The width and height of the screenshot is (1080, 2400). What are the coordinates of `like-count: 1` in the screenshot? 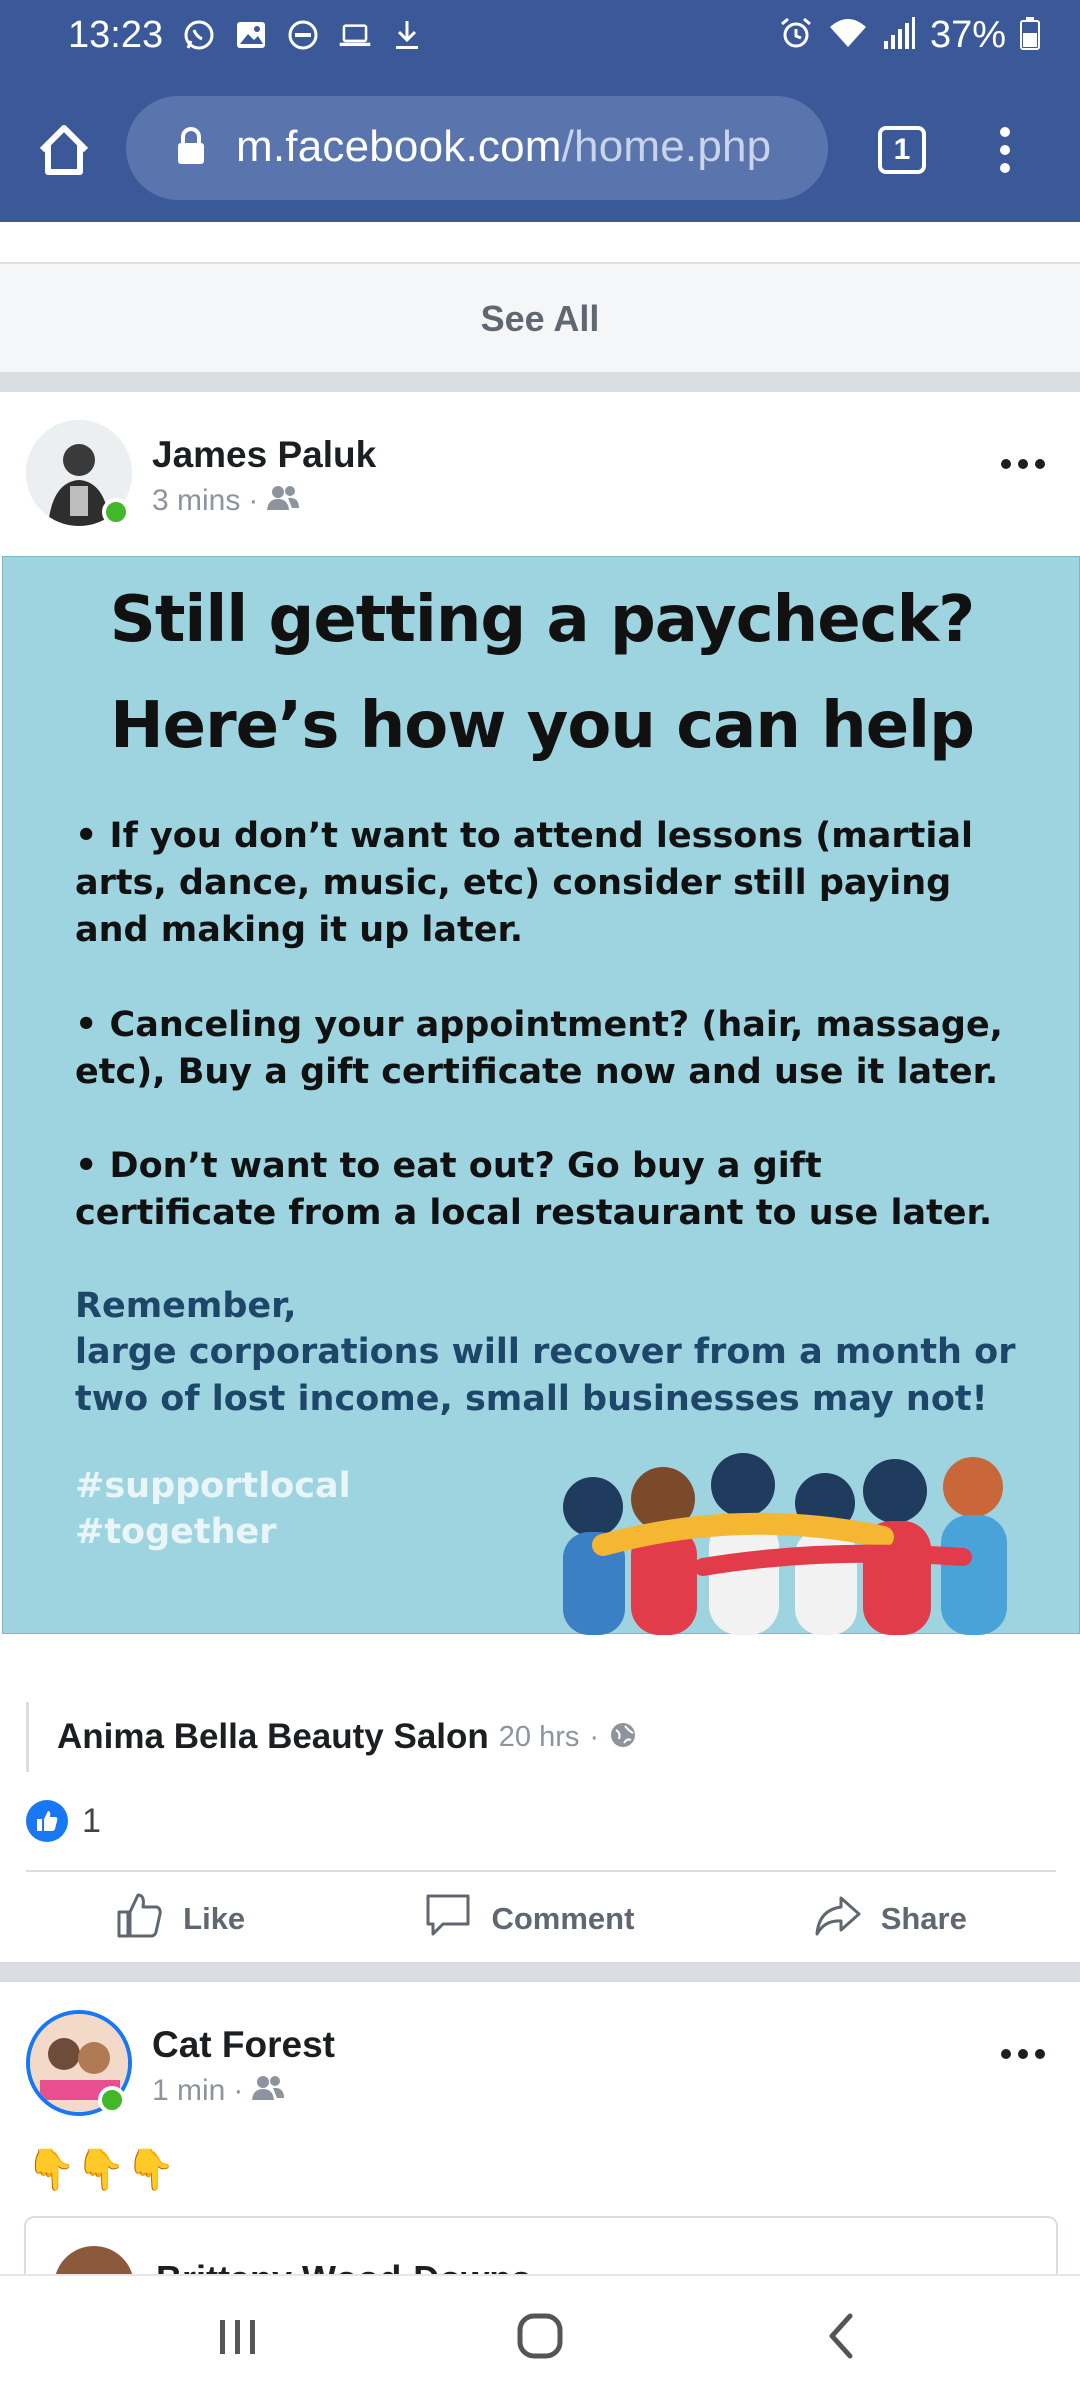 It's located at (91, 1820).